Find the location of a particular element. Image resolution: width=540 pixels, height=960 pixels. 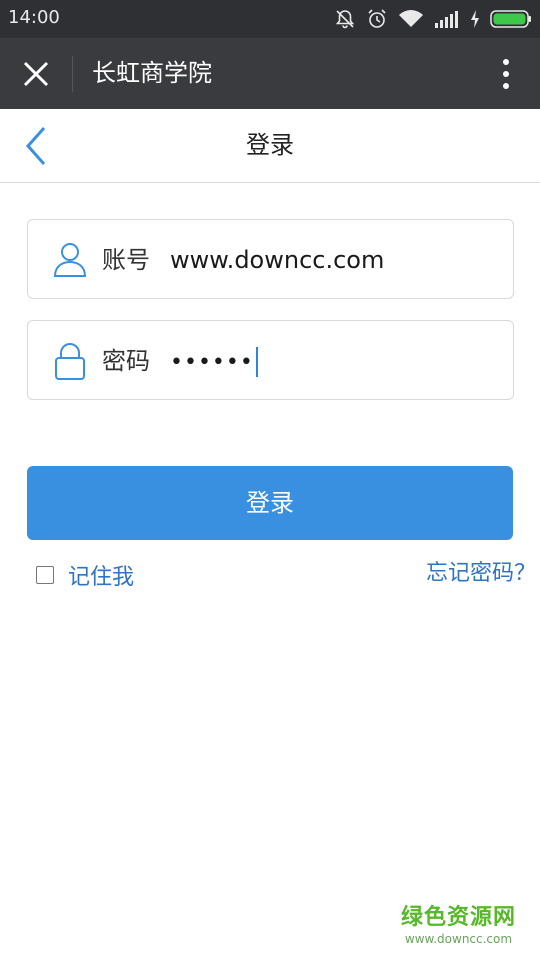

password-label: 密码 is located at coordinates (126, 361).